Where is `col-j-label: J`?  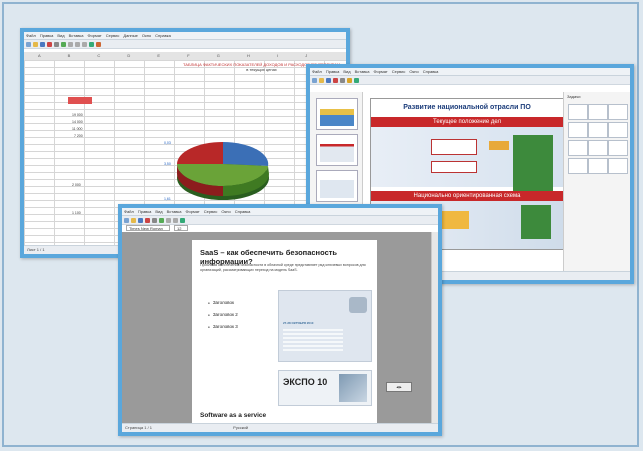 col-j-label: J is located at coordinates (306, 55).